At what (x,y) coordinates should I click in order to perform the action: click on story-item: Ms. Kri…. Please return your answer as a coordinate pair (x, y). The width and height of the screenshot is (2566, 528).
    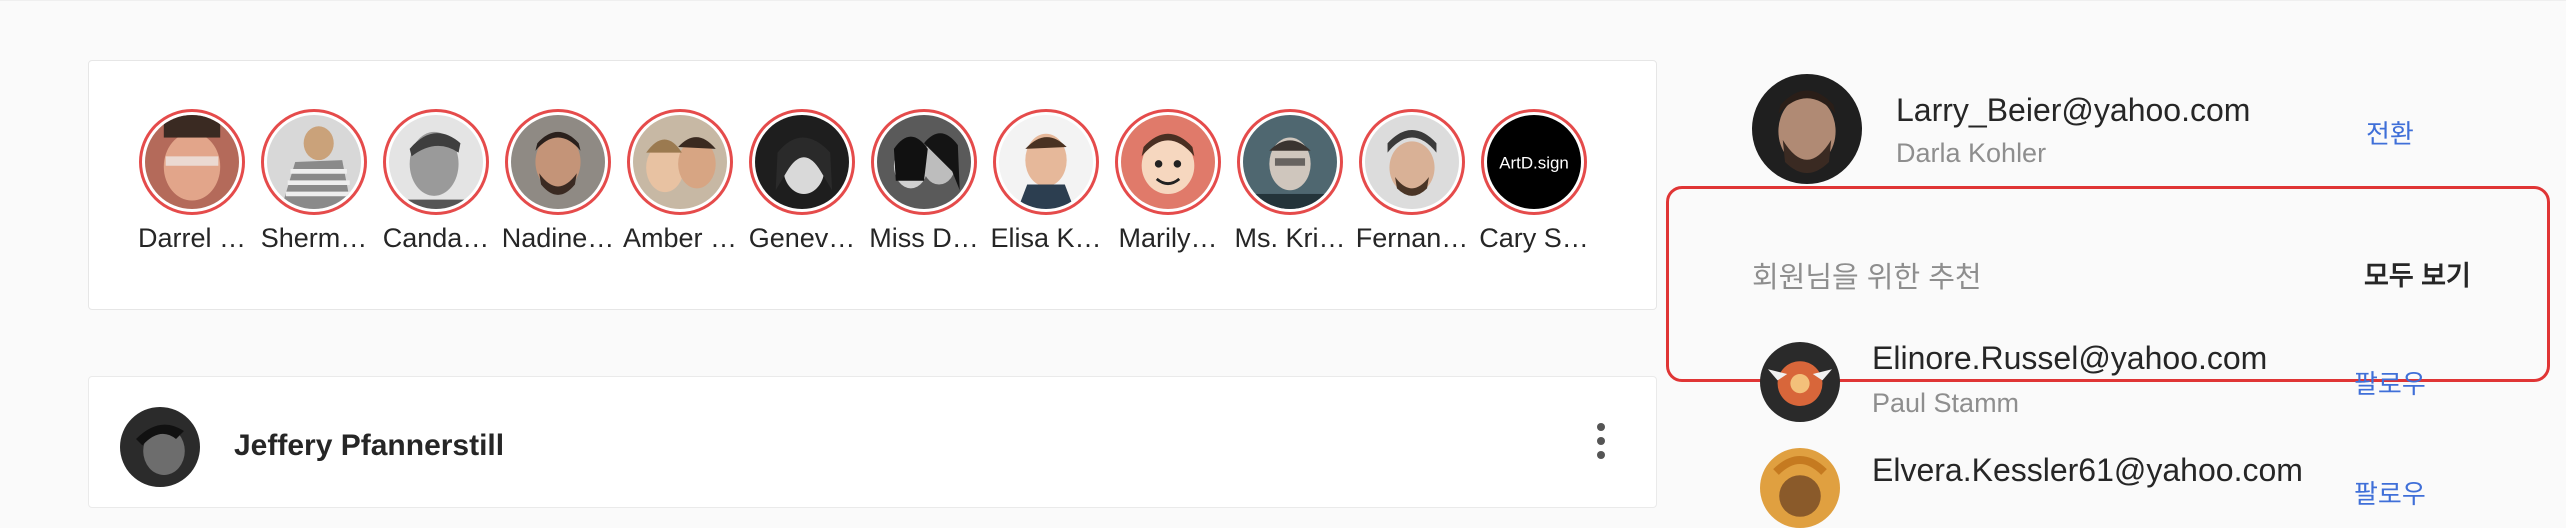
    Looking at the image, I should click on (1290, 181).